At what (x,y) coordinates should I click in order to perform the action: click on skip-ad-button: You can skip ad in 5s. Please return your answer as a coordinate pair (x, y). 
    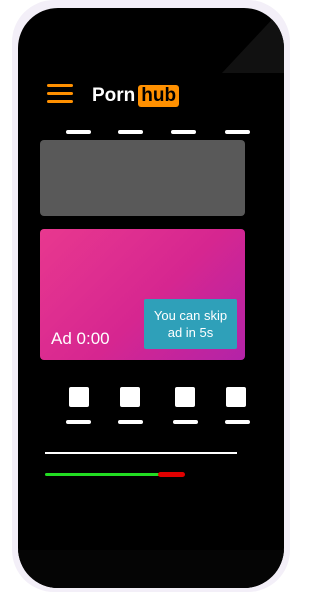
    Looking at the image, I should click on (190, 324).